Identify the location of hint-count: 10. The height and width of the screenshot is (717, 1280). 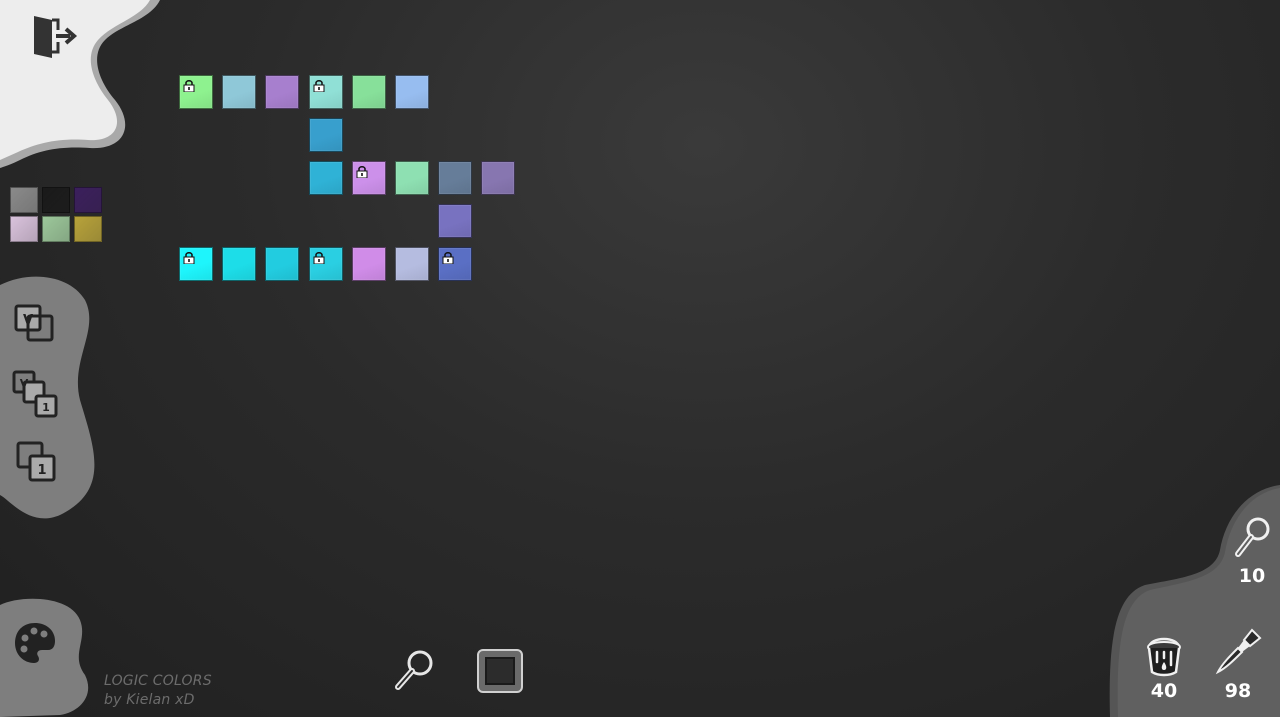
(1252, 576).